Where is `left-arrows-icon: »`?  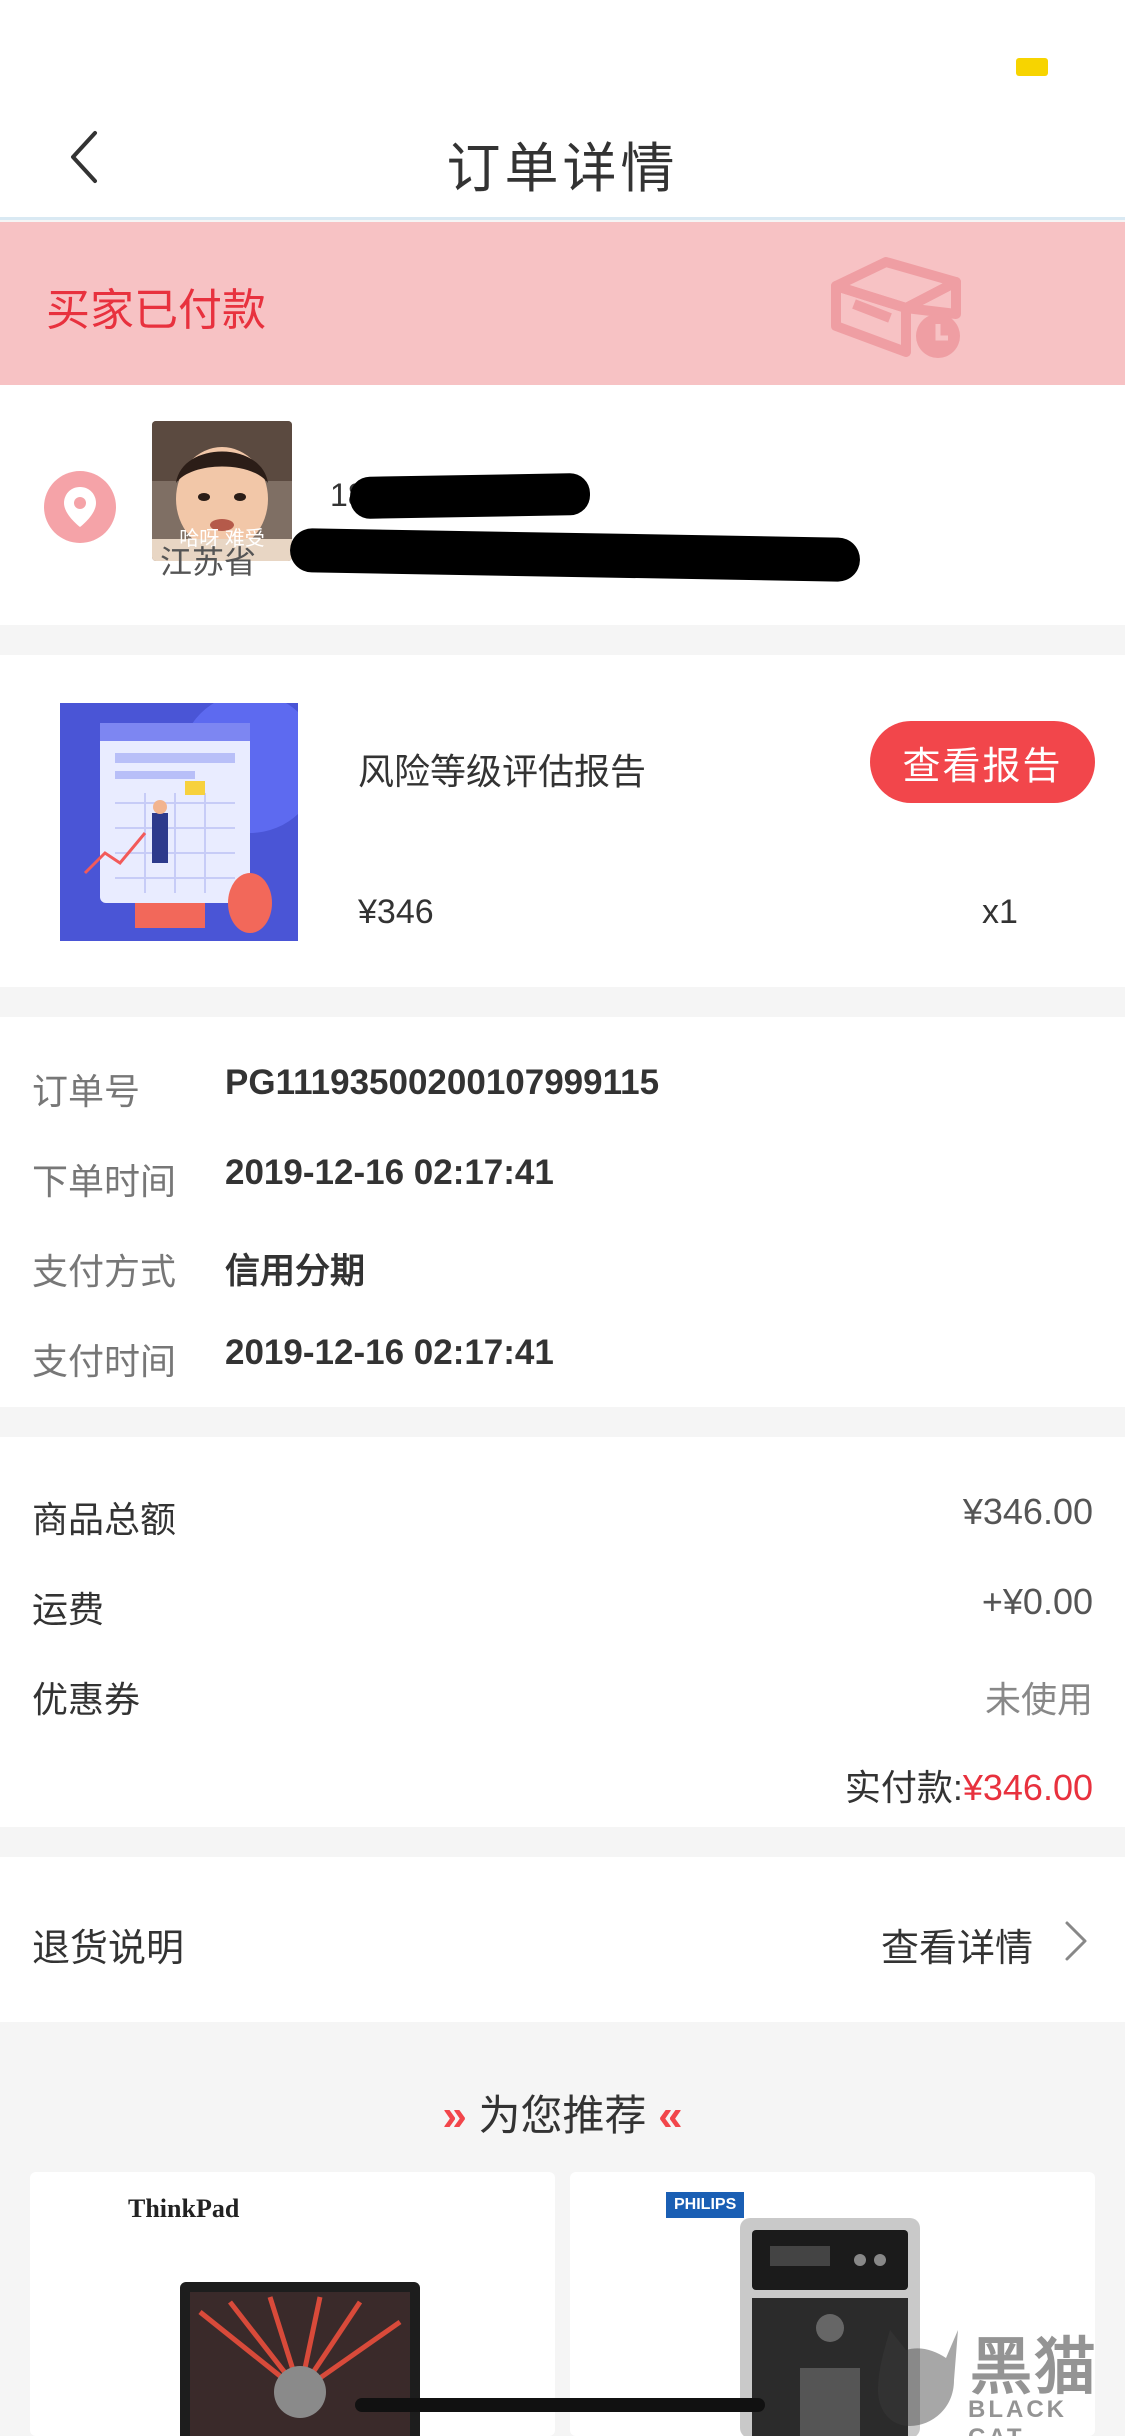 left-arrows-icon: » is located at coordinates (454, 2115).